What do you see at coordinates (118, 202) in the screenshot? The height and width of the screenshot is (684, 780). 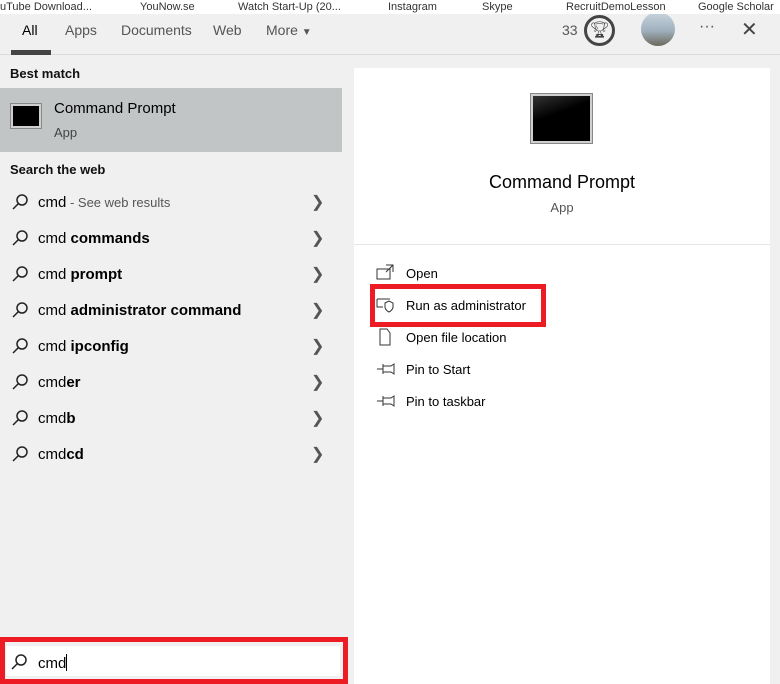 I see `see-web-results: - See web results` at bounding box center [118, 202].